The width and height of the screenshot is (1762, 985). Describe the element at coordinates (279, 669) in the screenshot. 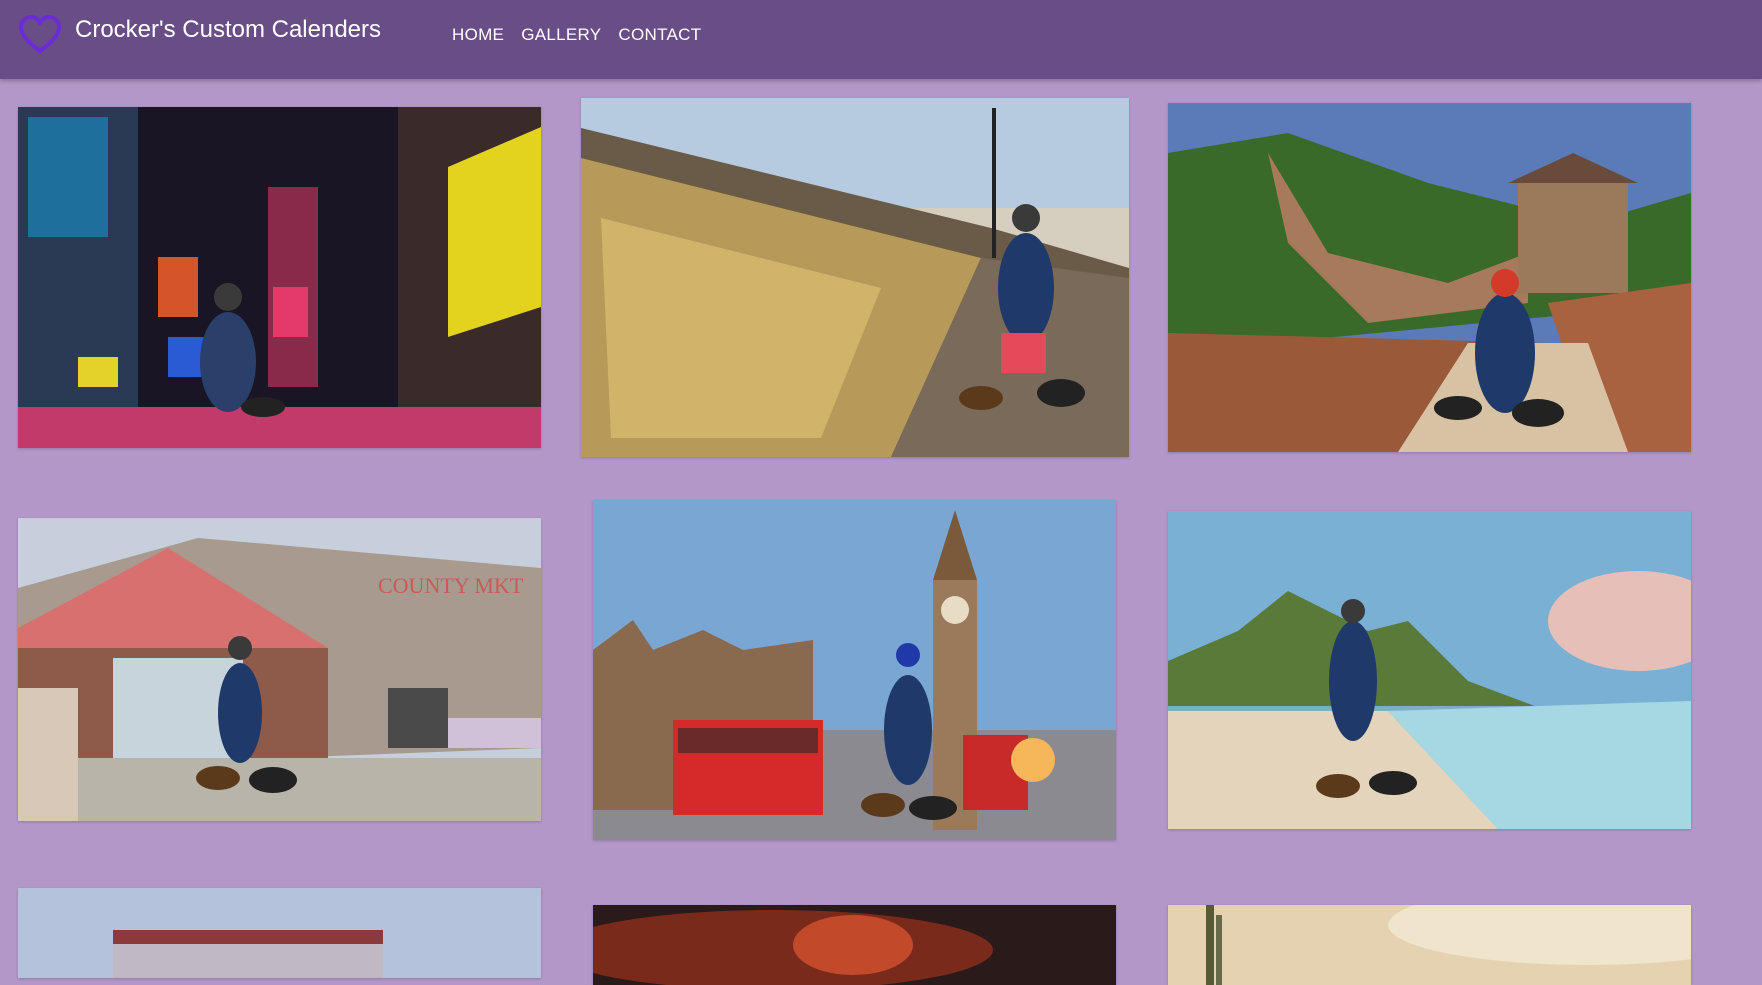

I see `gallery-photo-county-market: COUNTY MKT` at that location.